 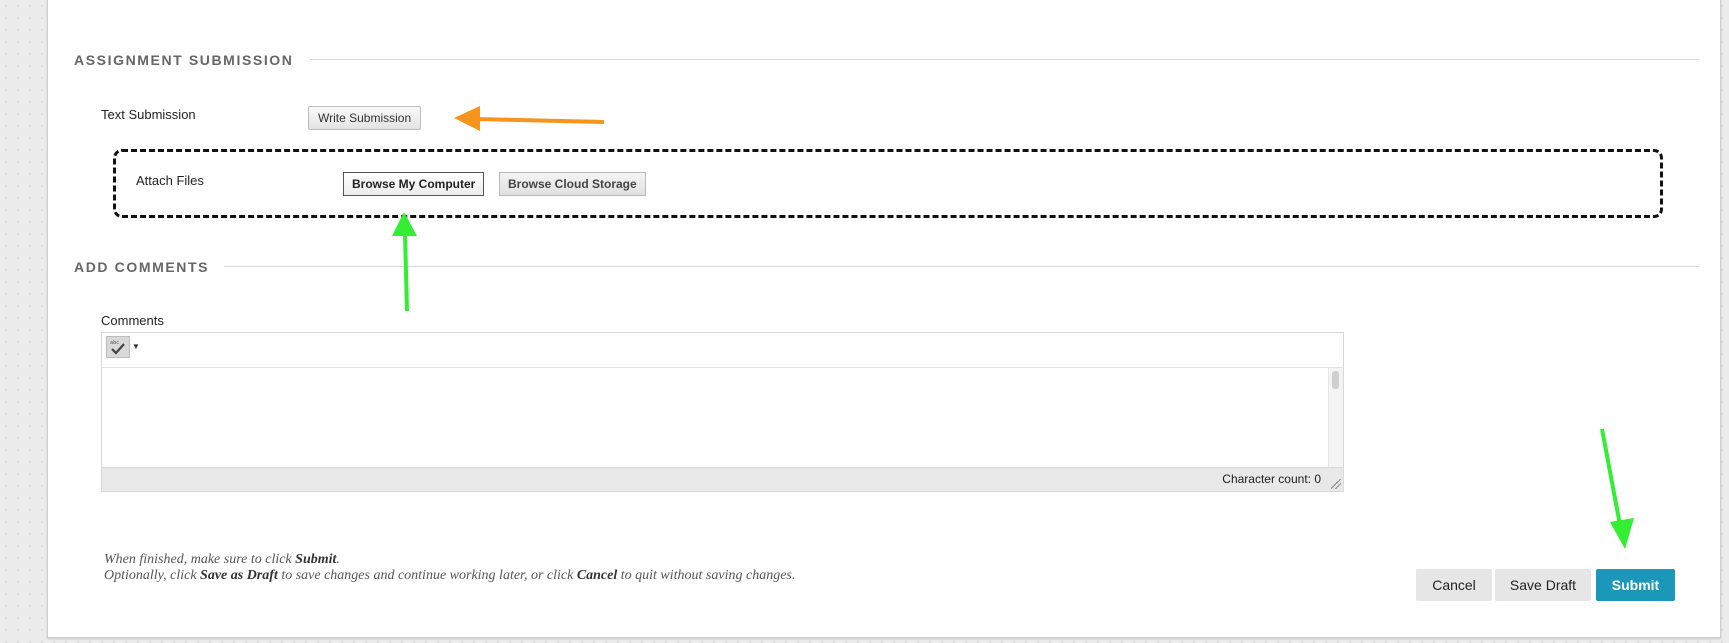 What do you see at coordinates (572, 184) in the screenshot?
I see `browse-cloud-storage-button: Browse Cloud Storage` at bounding box center [572, 184].